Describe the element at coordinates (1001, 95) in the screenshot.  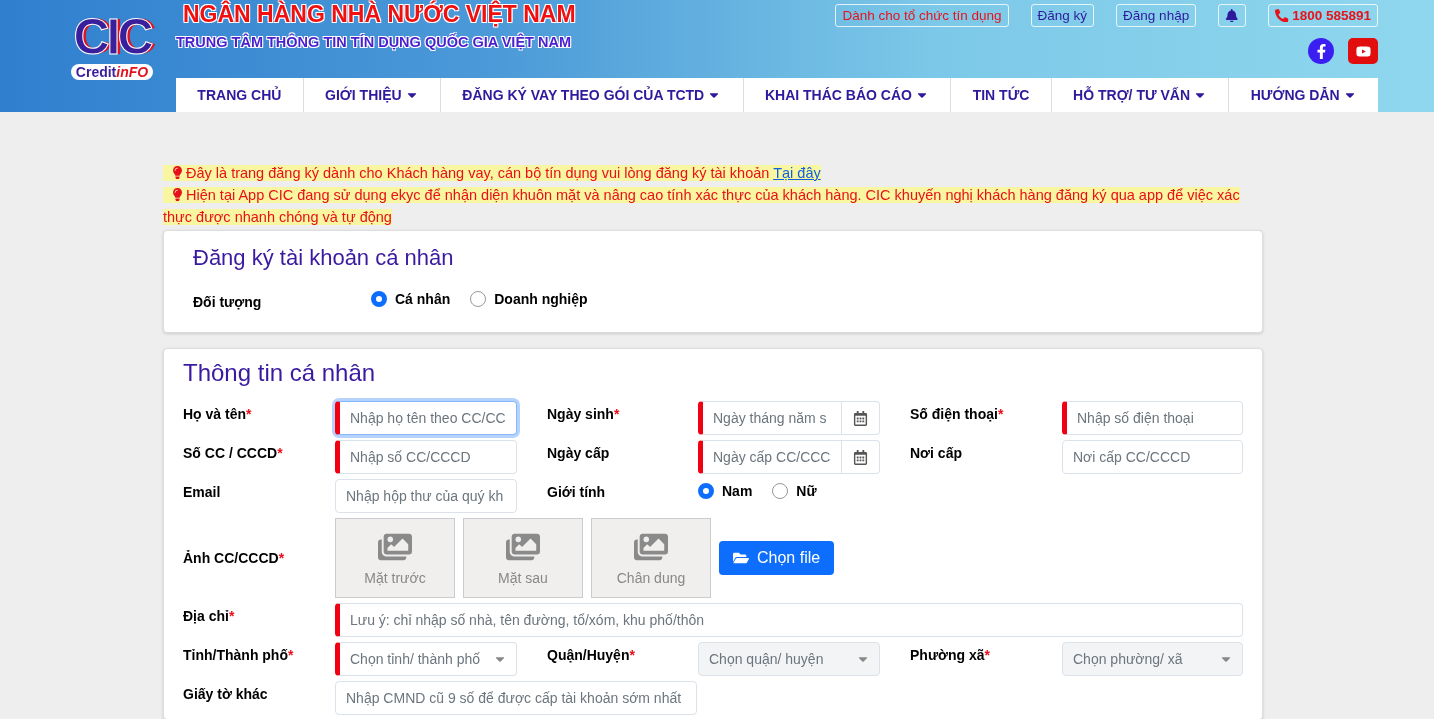
I see `nav-item: TIN TỨC` at that location.